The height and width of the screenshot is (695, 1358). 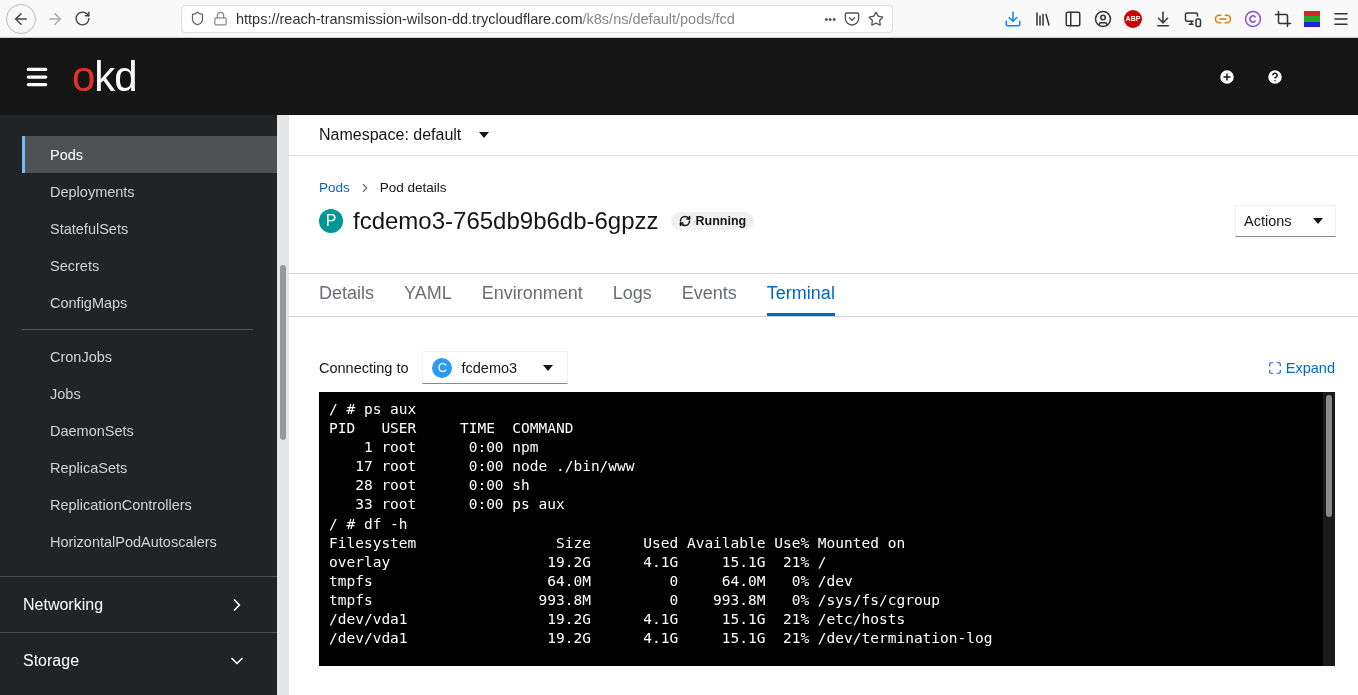 What do you see at coordinates (347, 295) in the screenshot?
I see `tab: Details` at bounding box center [347, 295].